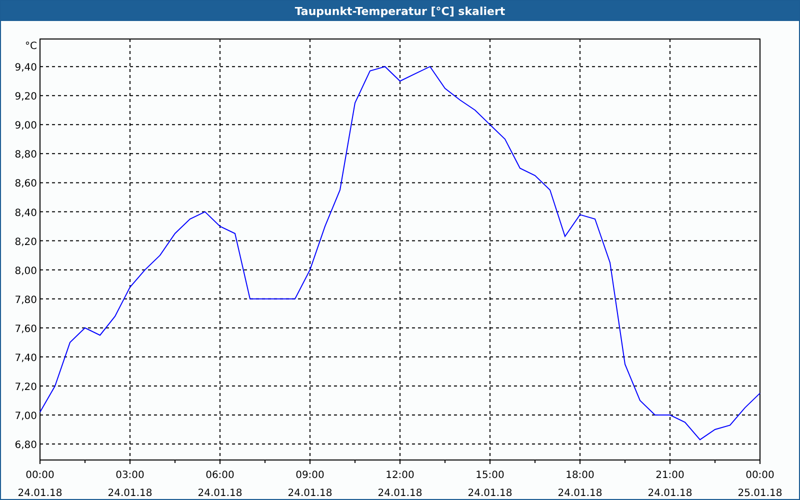 This screenshot has width=800, height=500. Describe the element at coordinates (25, 271) in the screenshot. I see `y-tick-label: 8,00` at that location.